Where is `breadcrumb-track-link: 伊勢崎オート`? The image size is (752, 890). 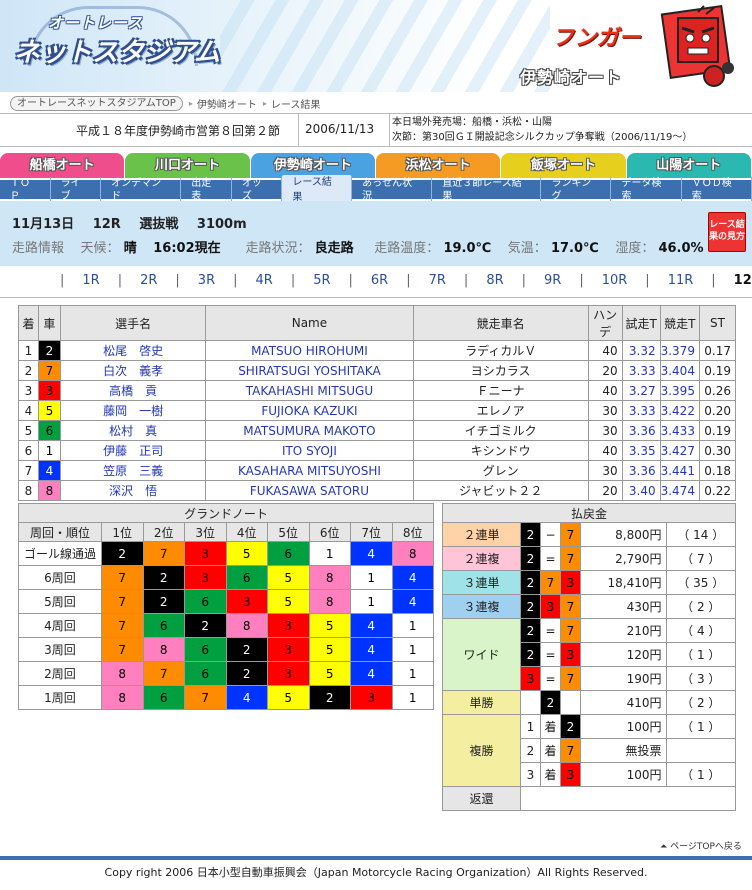
breadcrumb-track-link: 伊勢崎オート is located at coordinates (227, 103).